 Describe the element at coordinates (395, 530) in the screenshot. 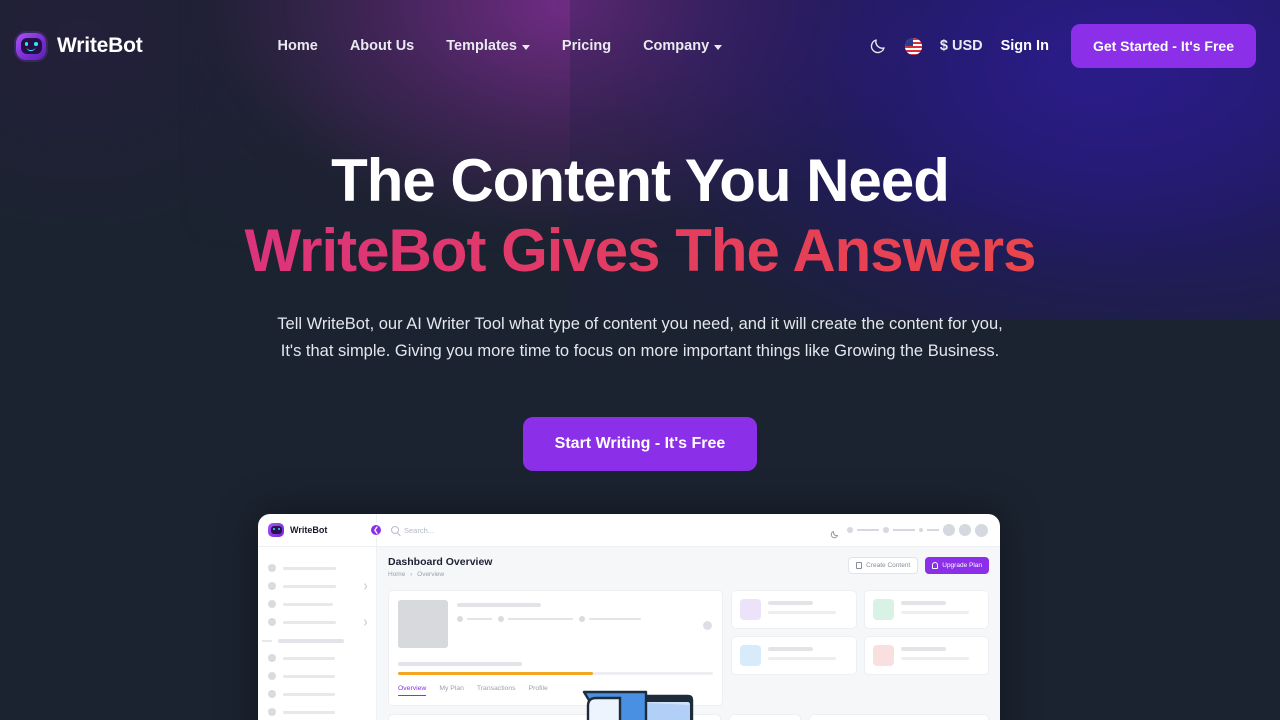

I see `search-icon` at that location.